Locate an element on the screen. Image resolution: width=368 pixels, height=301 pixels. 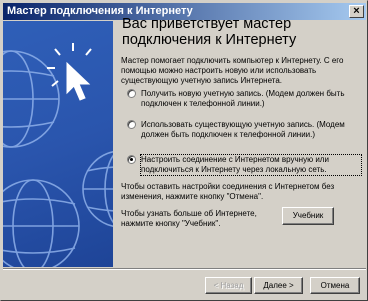
radio-existing-account is located at coordinates (131, 124).